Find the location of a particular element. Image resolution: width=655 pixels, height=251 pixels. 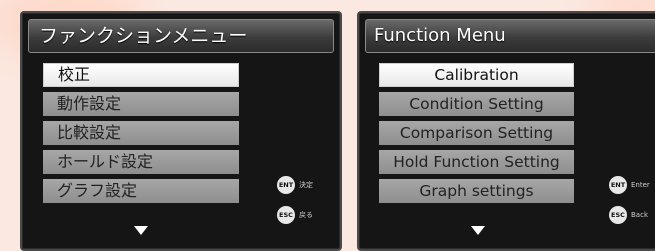

ent-hint: ENT 決定 is located at coordinates (295, 185).